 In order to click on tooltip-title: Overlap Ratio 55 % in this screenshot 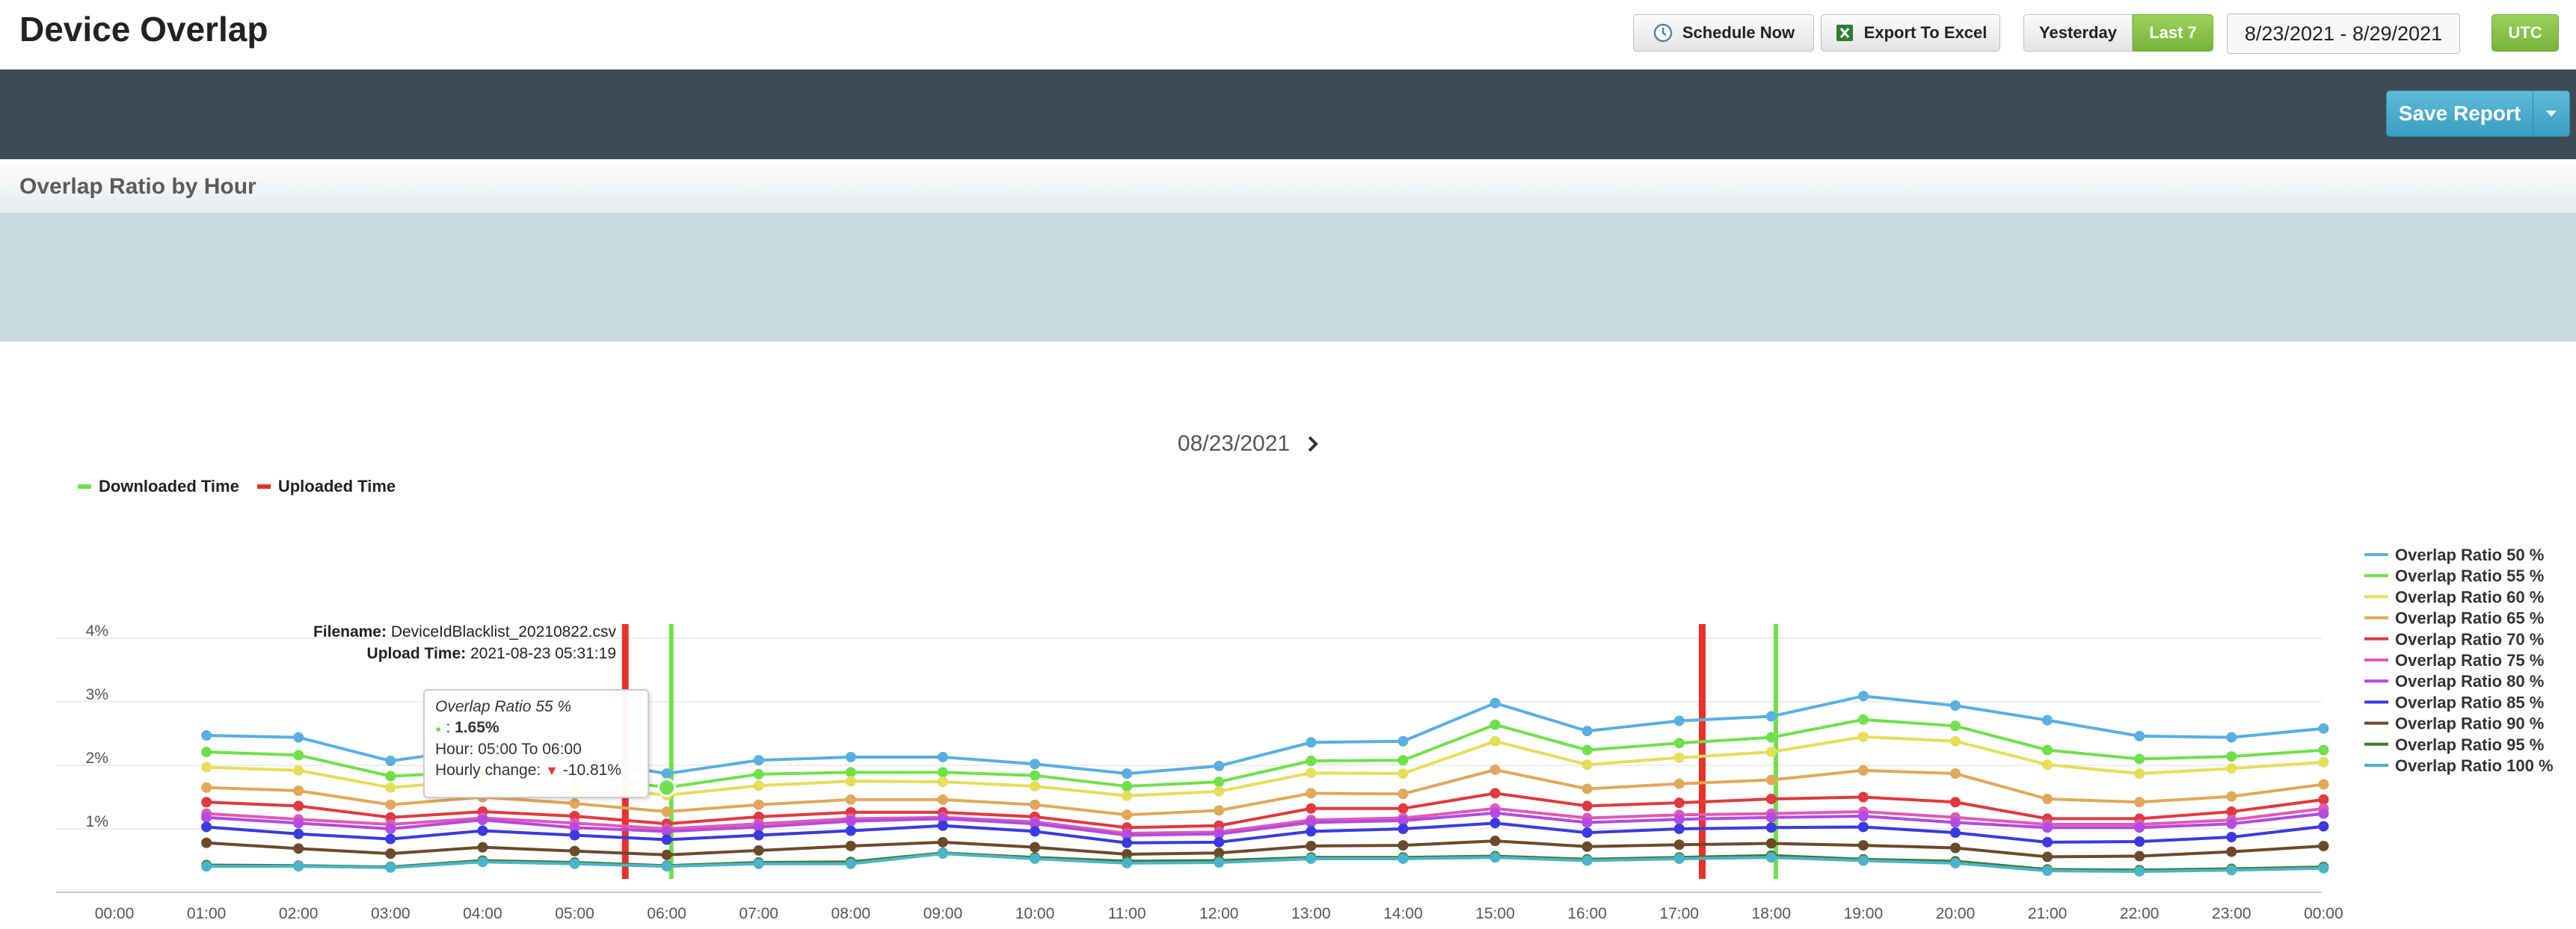, I will do `click(503, 707)`.